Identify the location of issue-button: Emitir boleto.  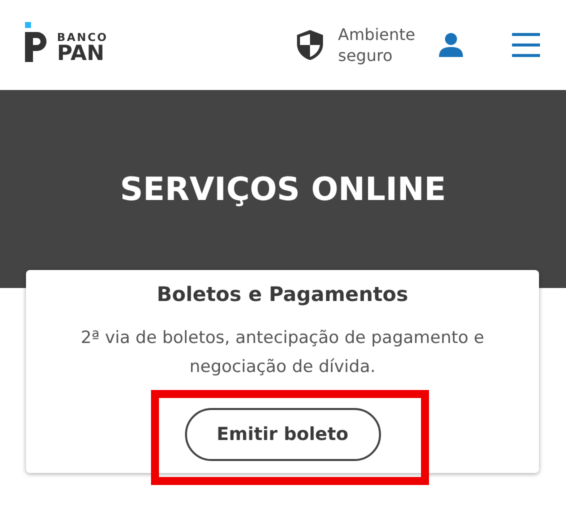
(282, 434).